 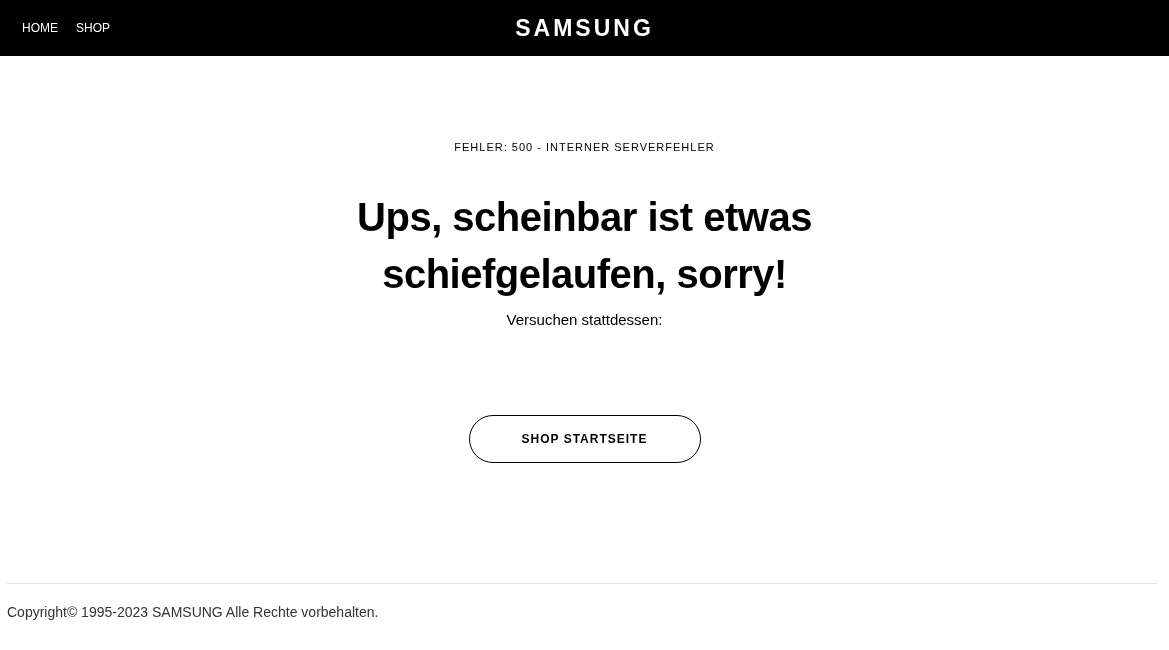 I want to click on error-heading: Ups, scheinbar ist etwas schiefgelaufen, sorry!, so click(x=584, y=246).